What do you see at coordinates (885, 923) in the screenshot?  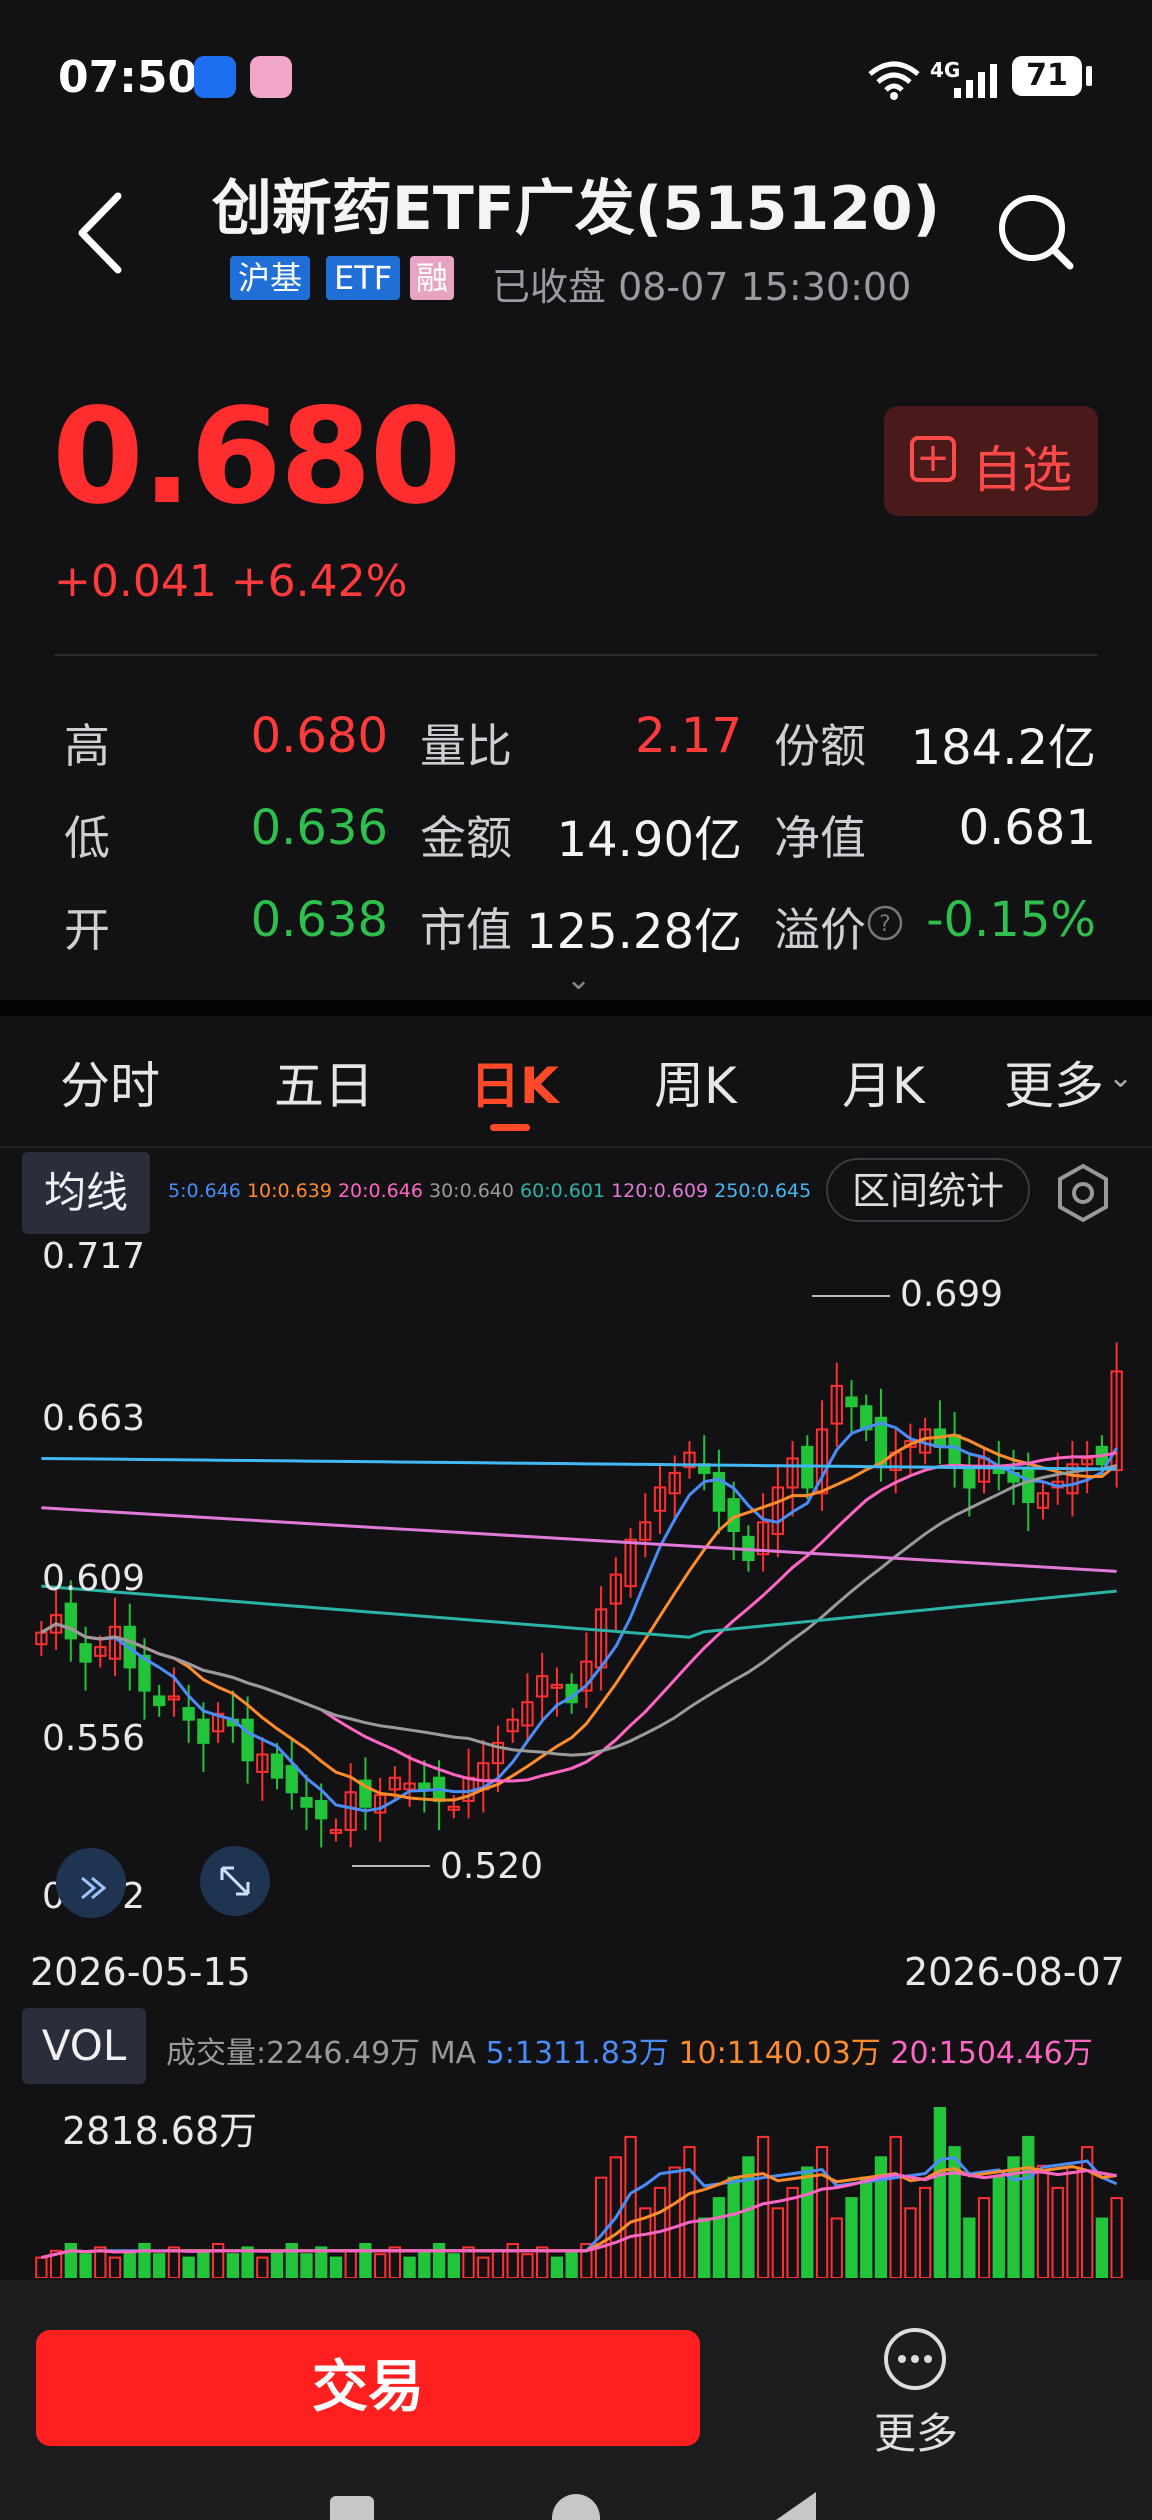 I see `help-icon: ?` at bounding box center [885, 923].